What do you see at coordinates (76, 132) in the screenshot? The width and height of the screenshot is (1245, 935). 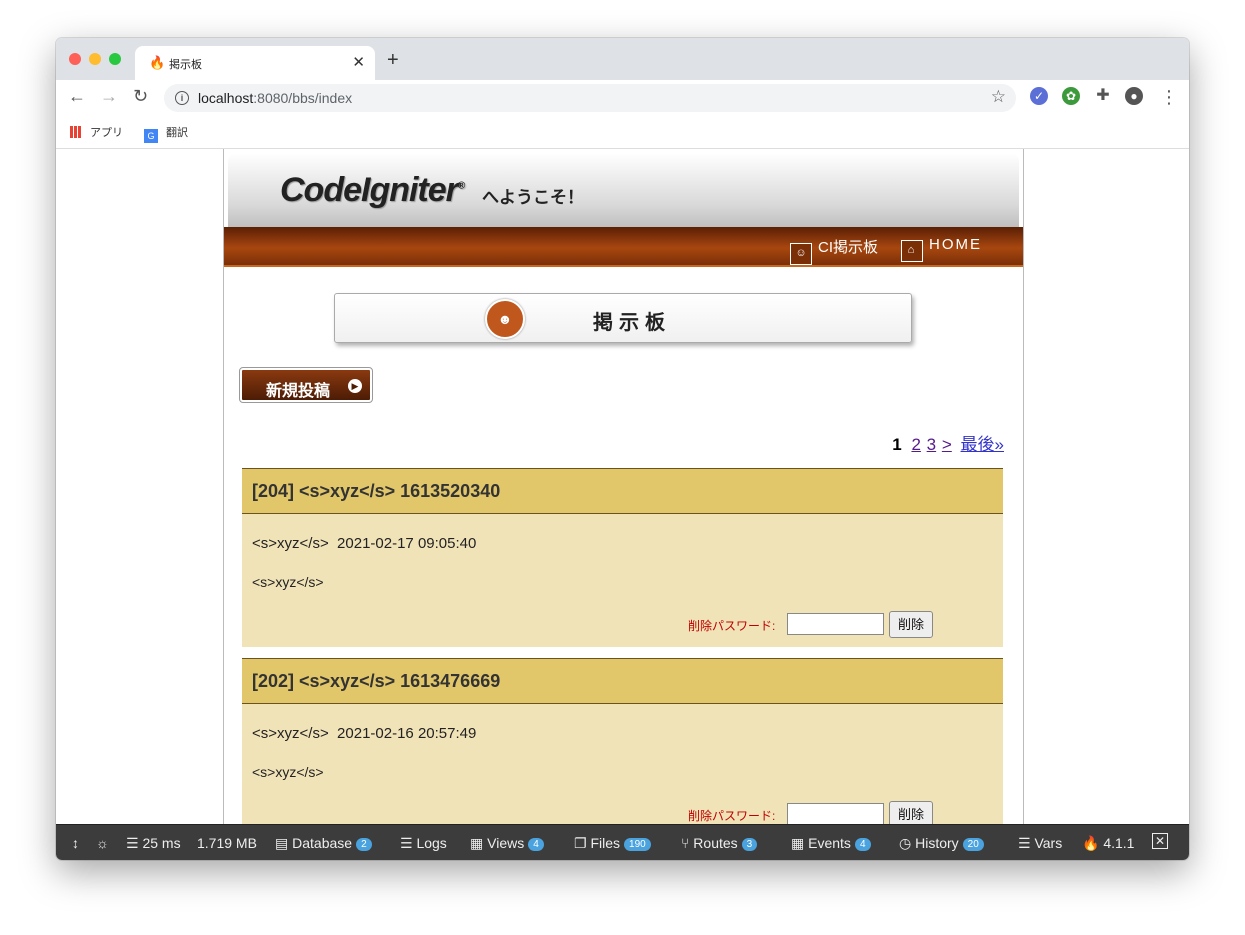 I see `apps-grid-icon` at bounding box center [76, 132].